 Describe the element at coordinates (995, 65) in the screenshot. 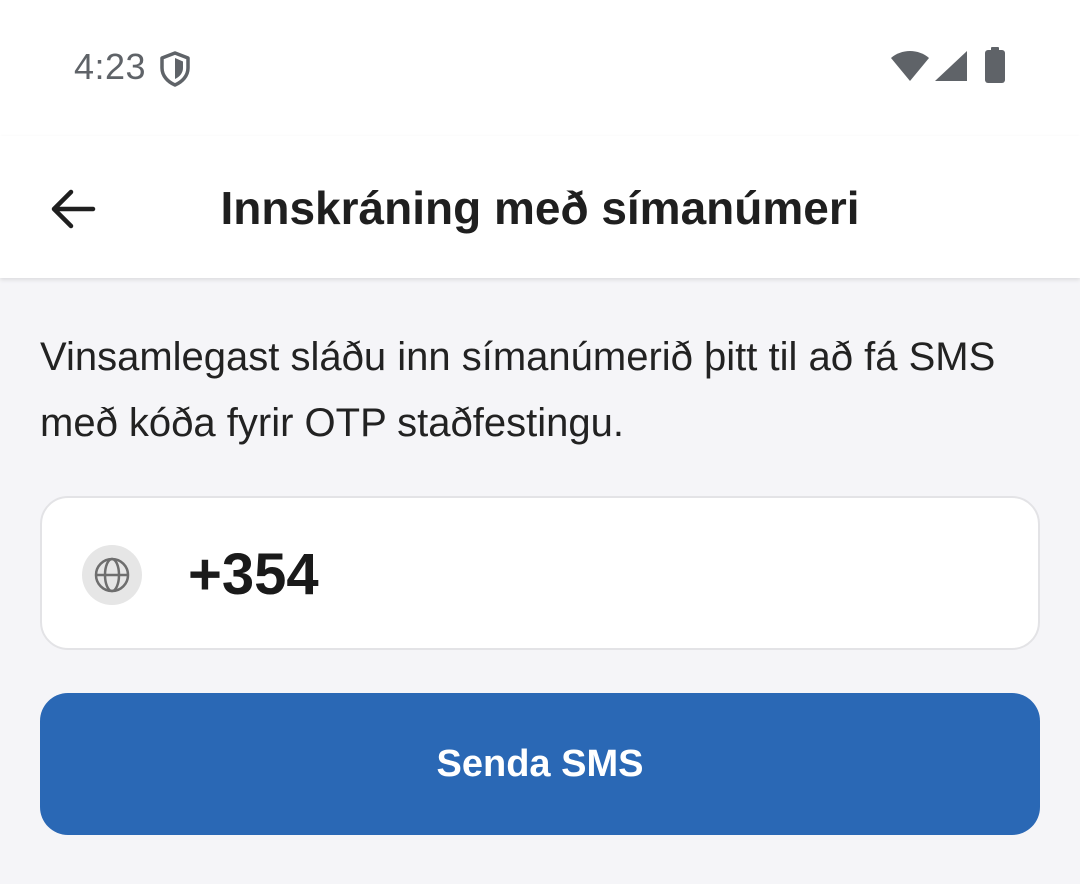

I see `battery-icon` at that location.